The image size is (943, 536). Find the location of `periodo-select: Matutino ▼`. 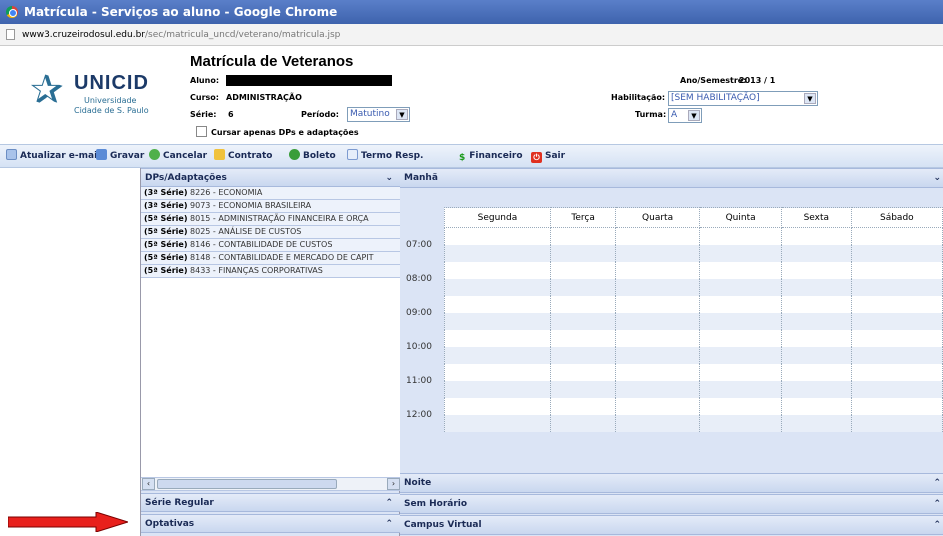

periodo-select: Matutino ▼ is located at coordinates (378, 114).